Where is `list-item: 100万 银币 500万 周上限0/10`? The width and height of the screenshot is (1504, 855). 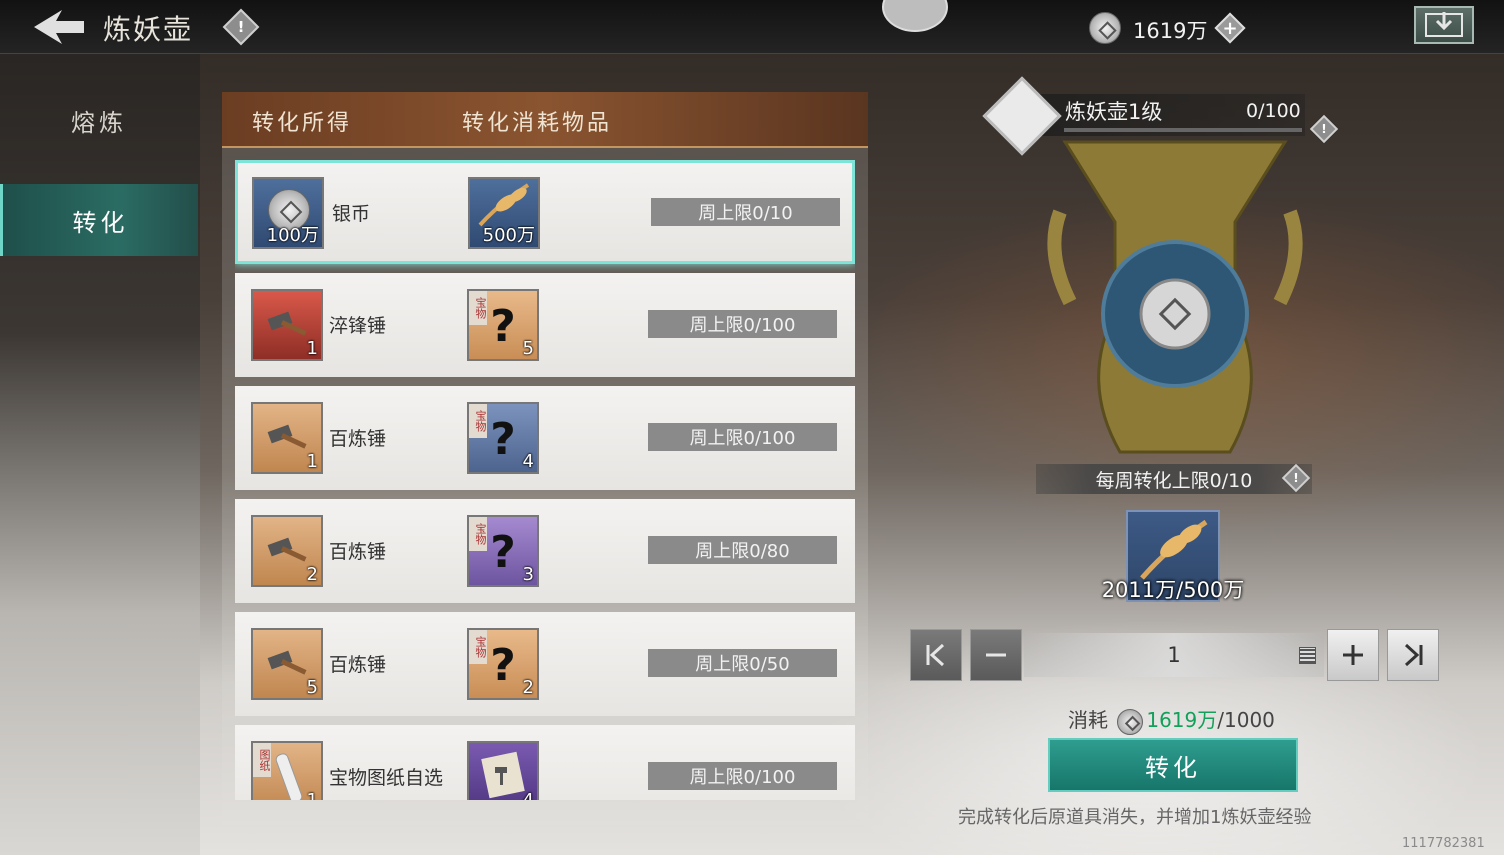
list-item: 100万 银币 500万 周上限0/10 is located at coordinates (545, 212).